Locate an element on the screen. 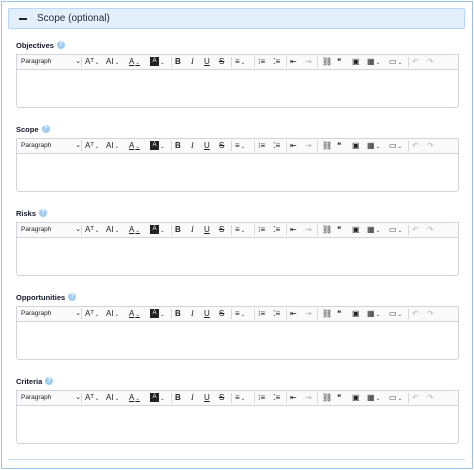 The width and height of the screenshot is (474, 470). section-header-scope: Scope (optional) is located at coordinates (236, 18).